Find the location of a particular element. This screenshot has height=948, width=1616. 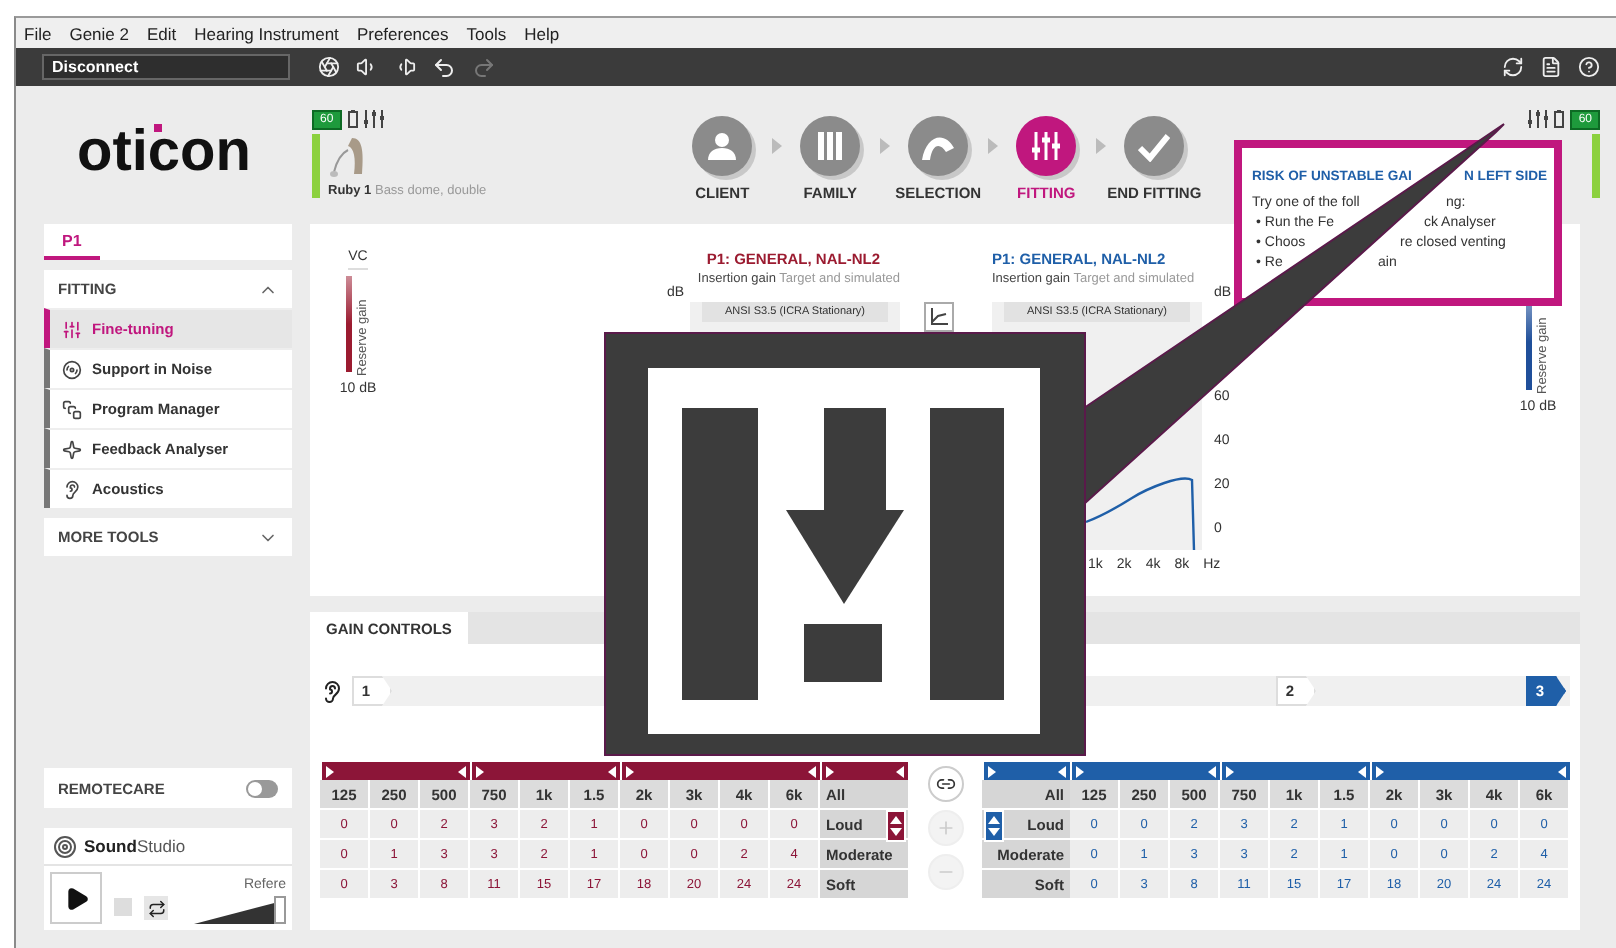

help-icon is located at coordinates (1589, 67).